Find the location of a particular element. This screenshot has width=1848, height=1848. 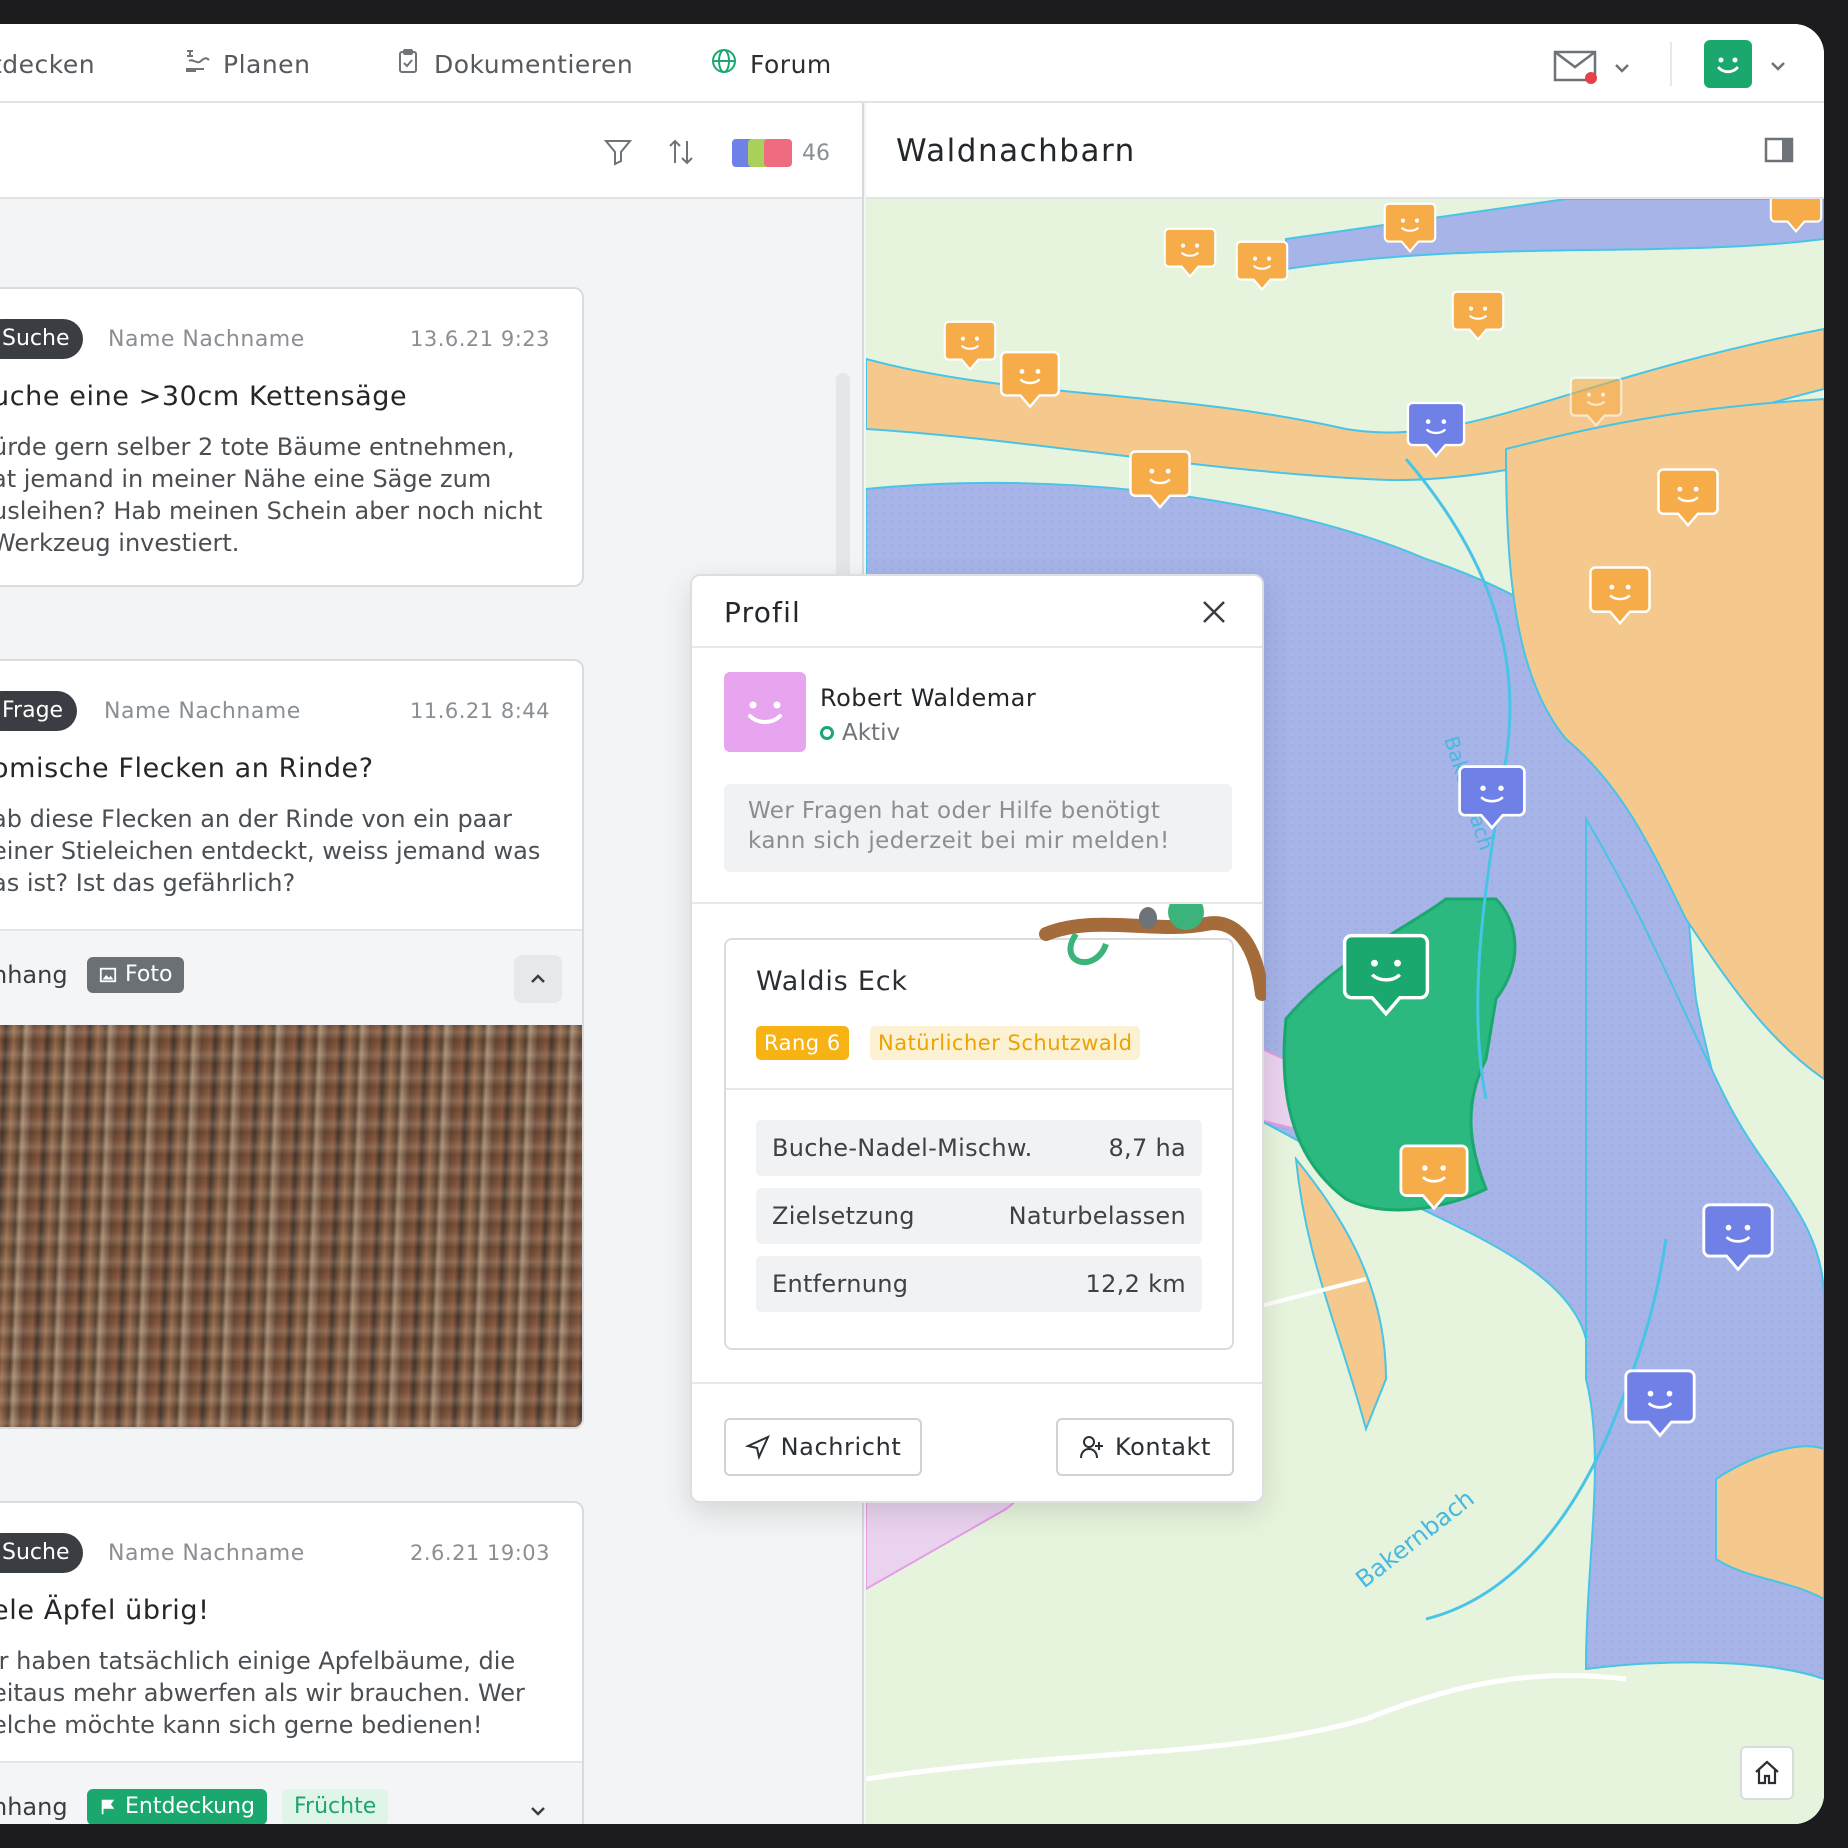

nav-item-planen: Planen is located at coordinates (246, 64).